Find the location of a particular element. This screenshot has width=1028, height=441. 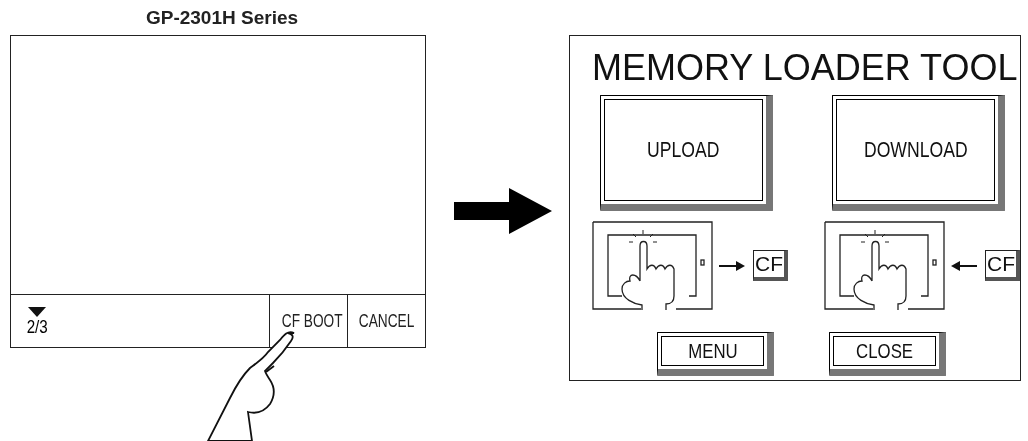

upload-button: UPLOAD is located at coordinates (686, 153).